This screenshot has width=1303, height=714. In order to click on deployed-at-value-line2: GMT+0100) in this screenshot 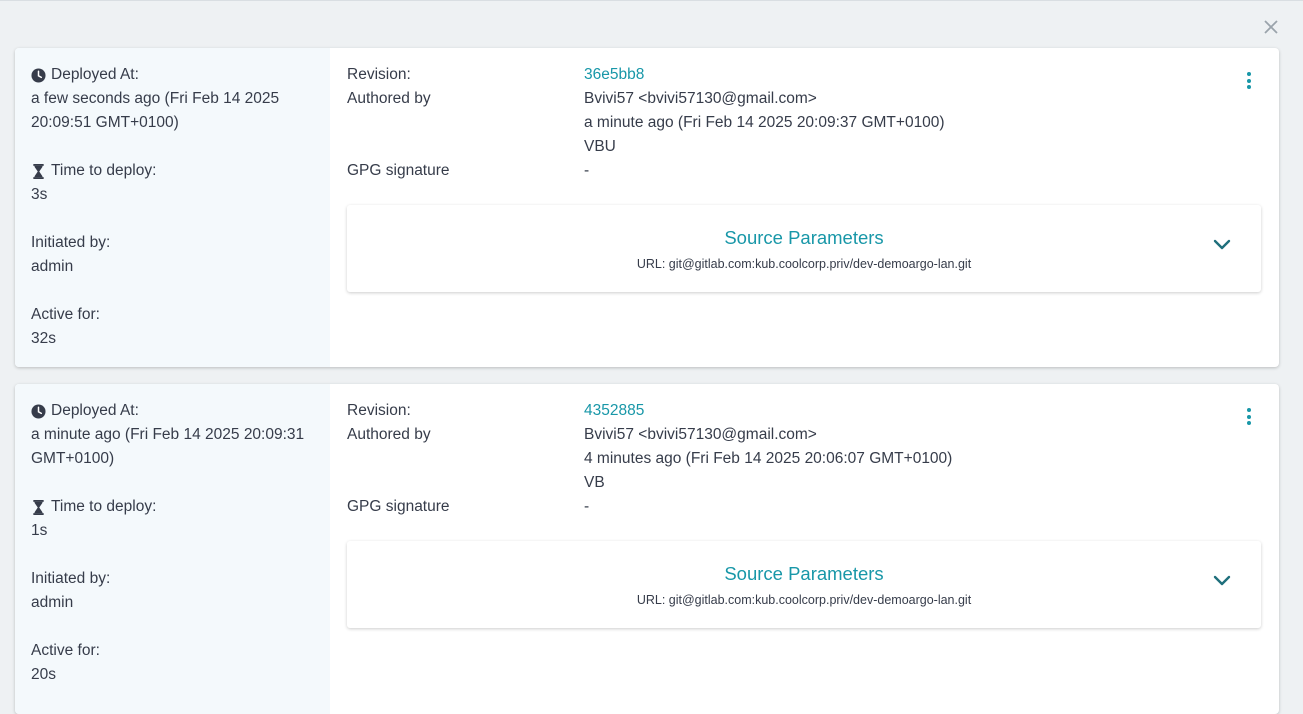, I will do `click(73, 458)`.